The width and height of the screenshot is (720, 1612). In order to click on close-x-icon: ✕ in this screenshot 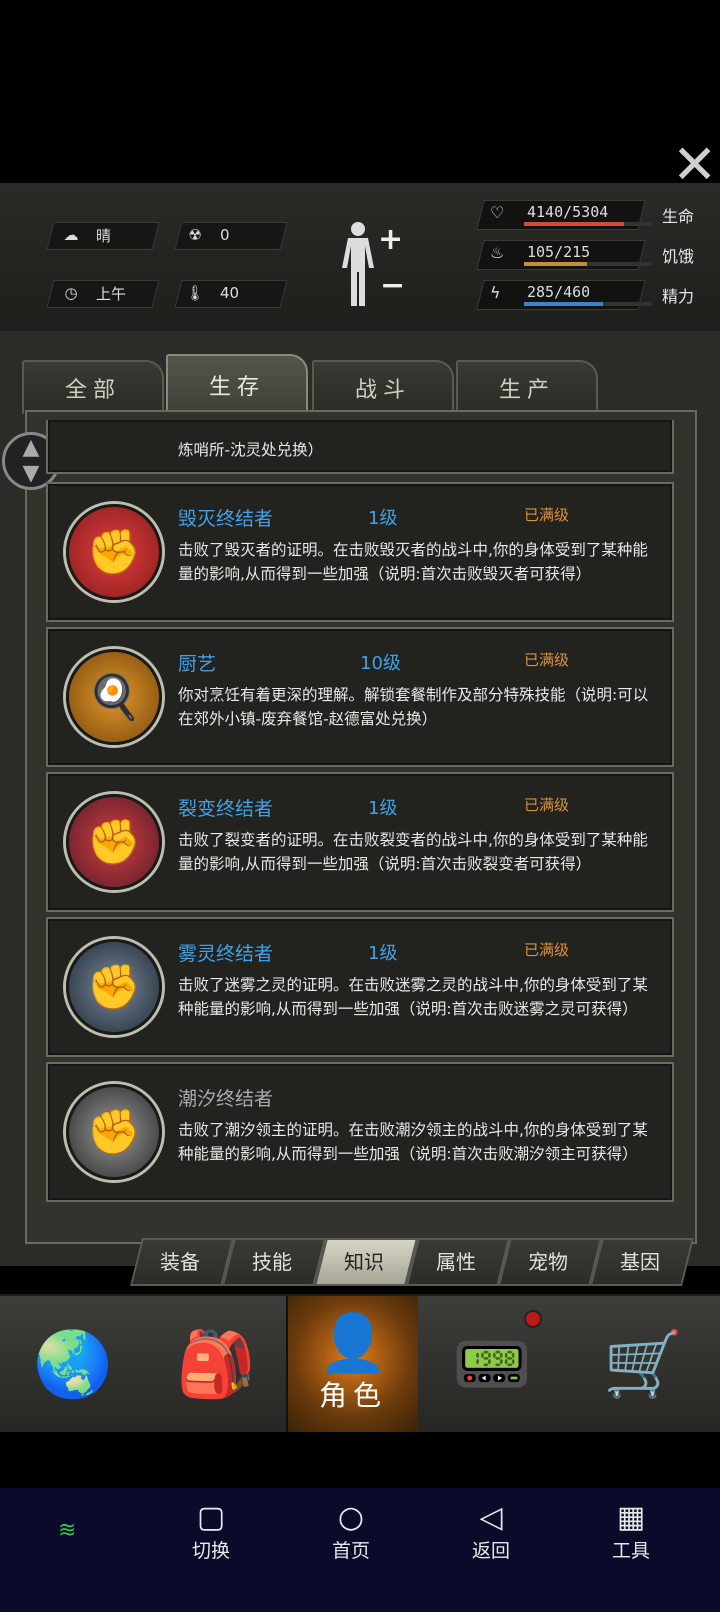, I will do `click(694, 165)`.